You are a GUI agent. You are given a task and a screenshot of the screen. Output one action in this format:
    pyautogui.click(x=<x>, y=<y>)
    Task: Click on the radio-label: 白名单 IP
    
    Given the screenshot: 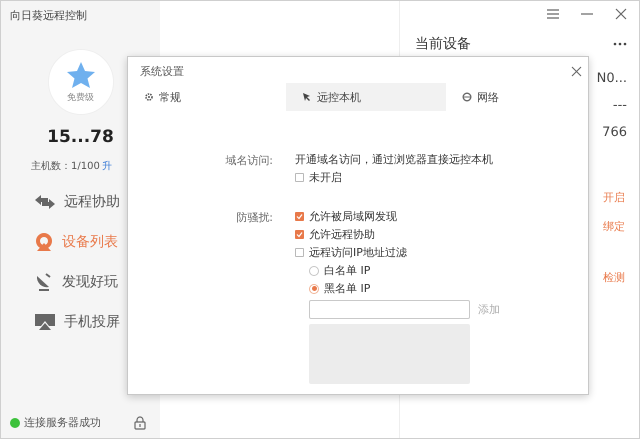 What is the action you would take?
    pyautogui.click(x=347, y=270)
    